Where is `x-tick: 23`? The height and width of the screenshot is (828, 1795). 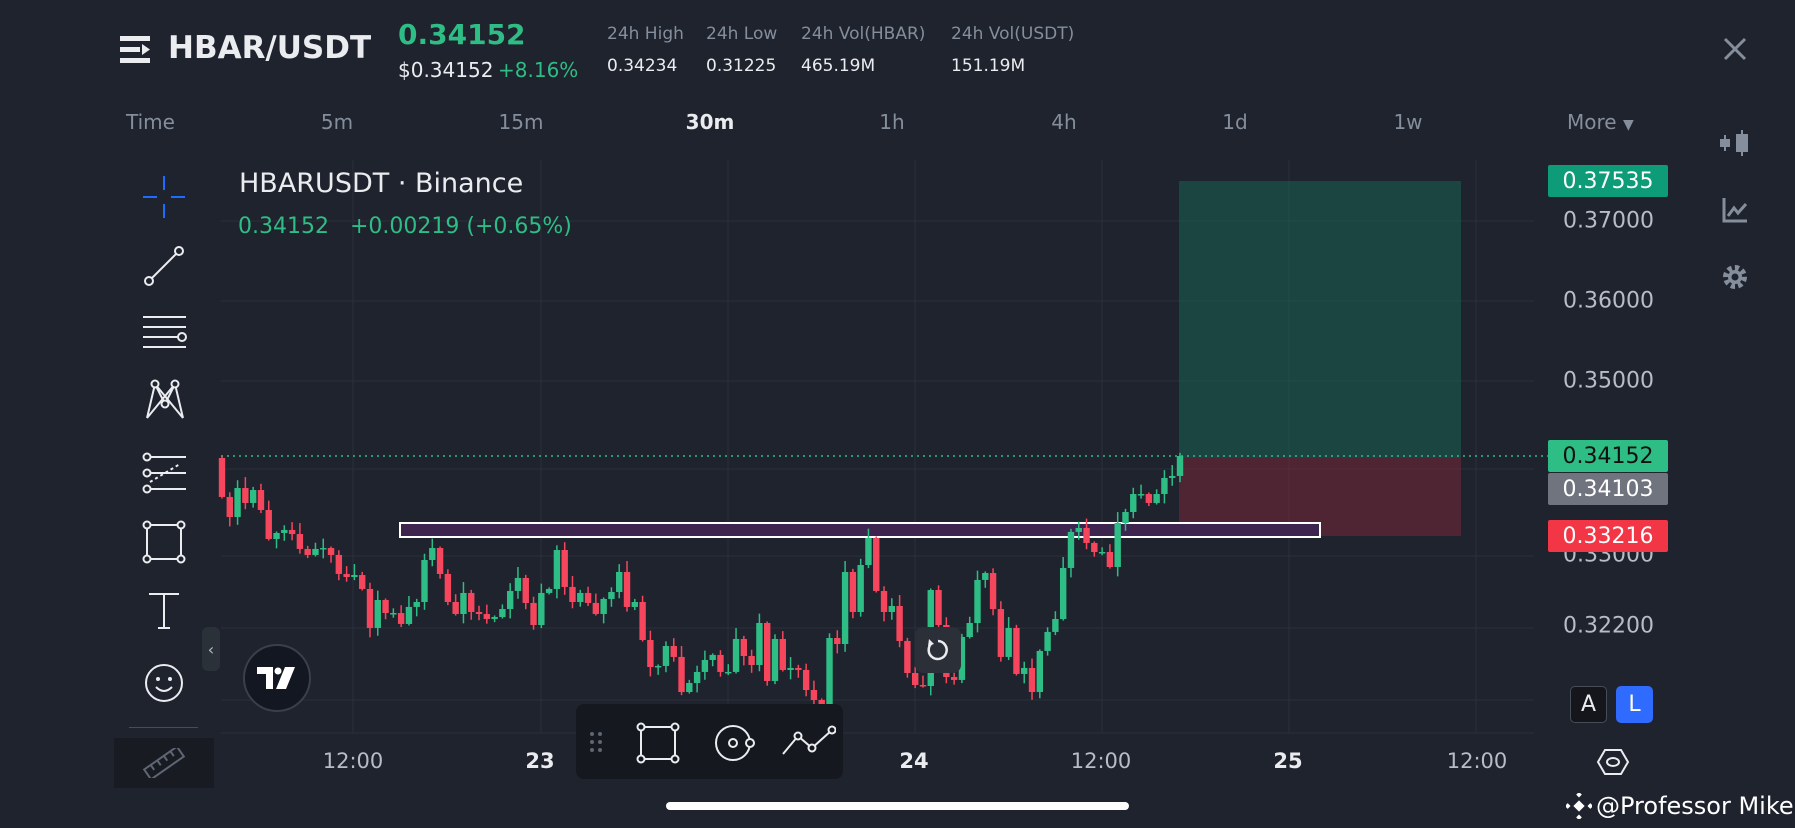 x-tick: 23 is located at coordinates (540, 761).